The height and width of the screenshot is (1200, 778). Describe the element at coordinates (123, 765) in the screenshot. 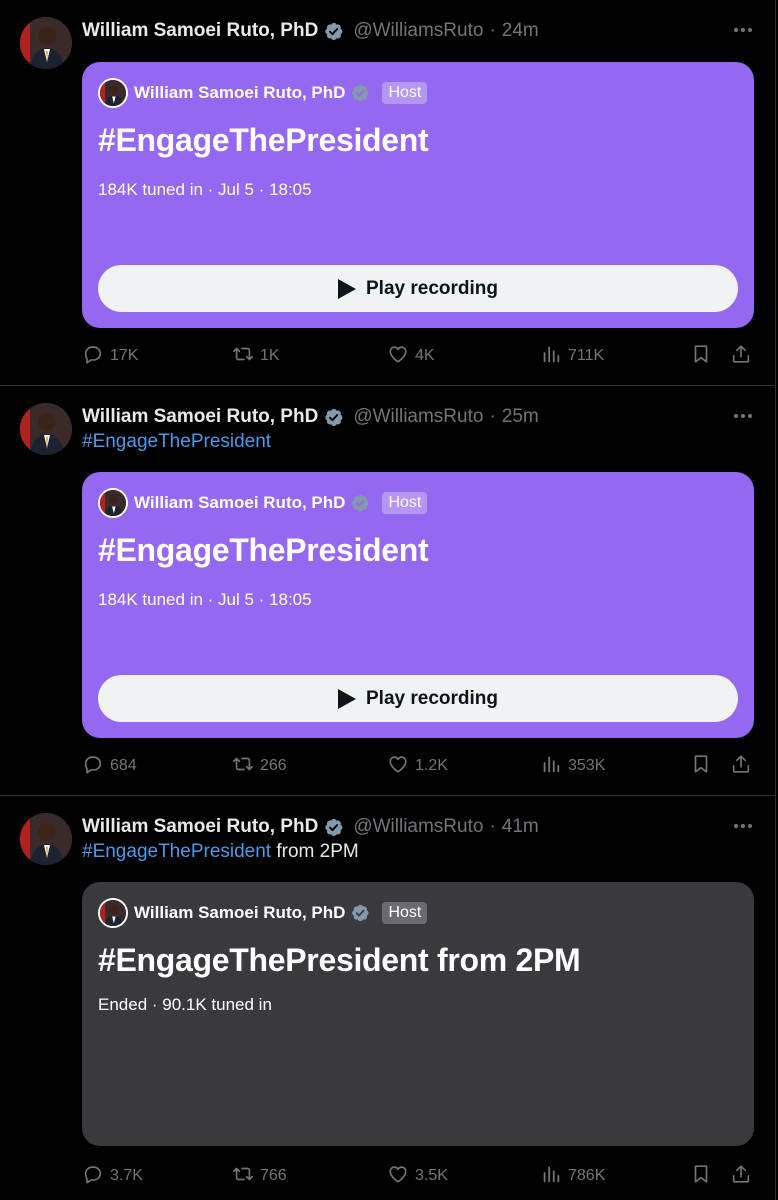

I see `reply-count: 684` at that location.